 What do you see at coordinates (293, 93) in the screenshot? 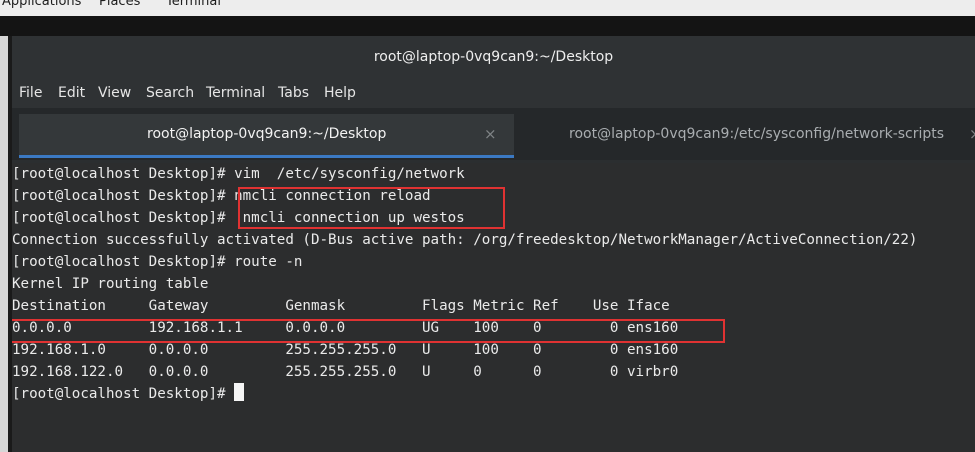
I see `menu-tabs: Tabs` at bounding box center [293, 93].